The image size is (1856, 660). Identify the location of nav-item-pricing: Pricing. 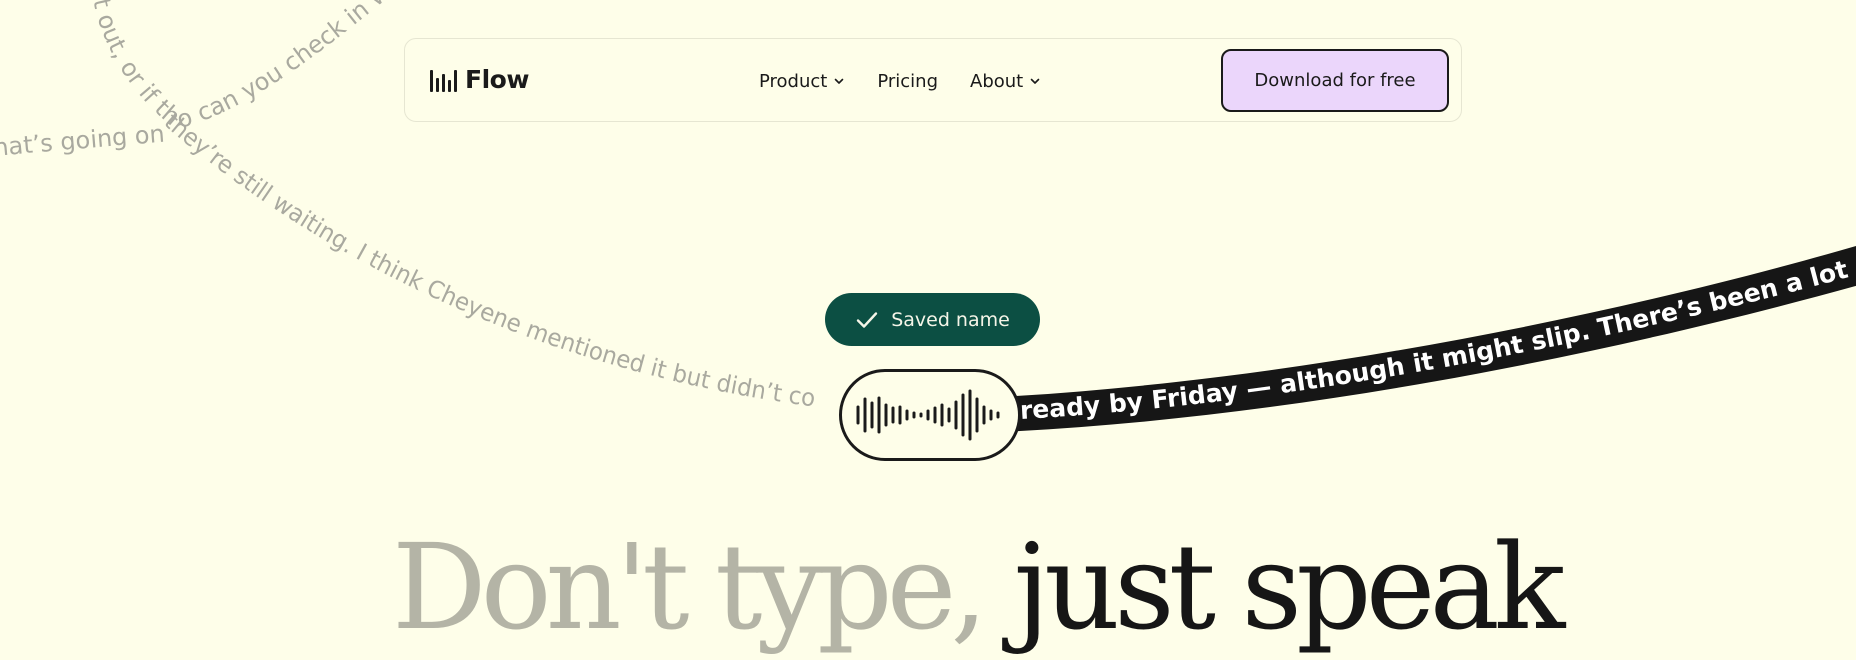
(907, 81).